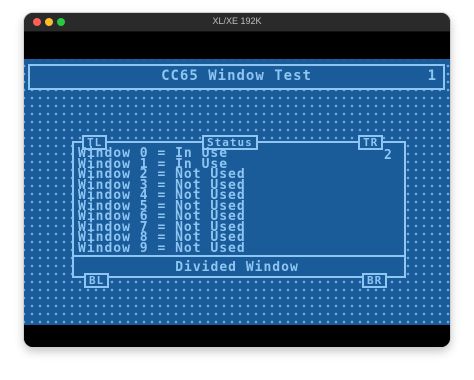 The height and width of the screenshot is (380, 474). What do you see at coordinates (375, 280) in the screenshot?
I see `tab-br: BR` at bounding box center [375, 280].